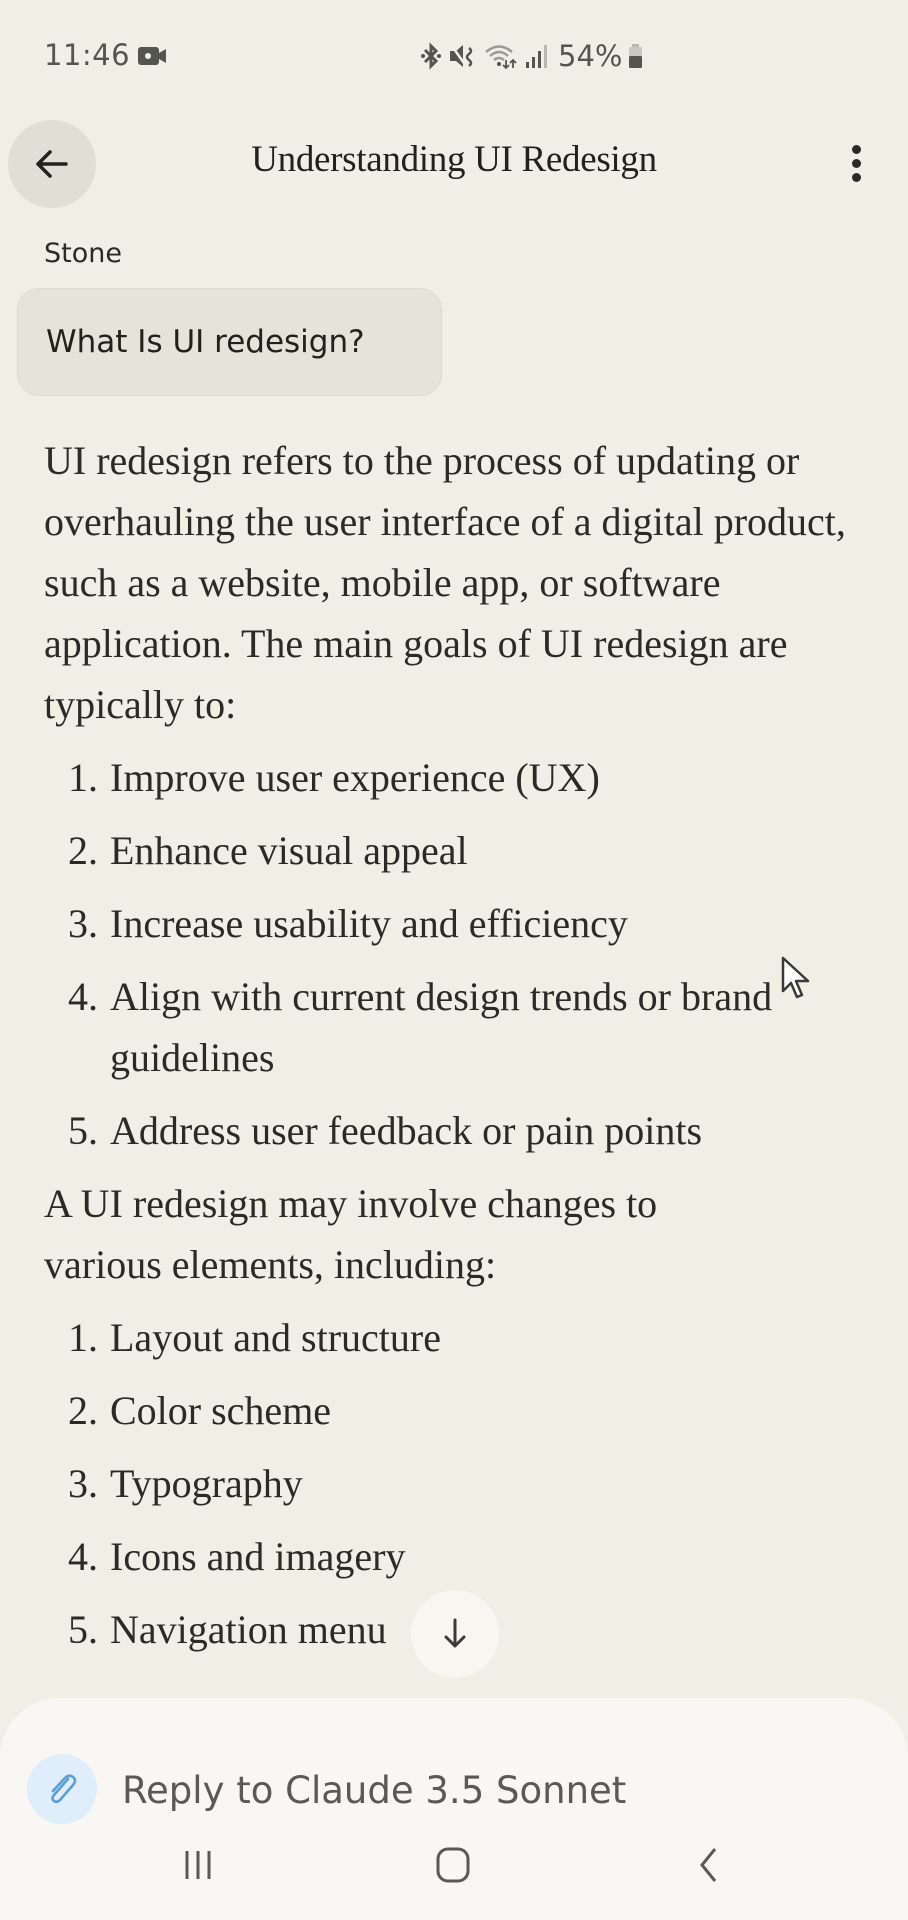 Image resolution: width=908 pixels, height=1920 pixels. I want to click on scroll-to-bottom-button, so click(455, 1634).